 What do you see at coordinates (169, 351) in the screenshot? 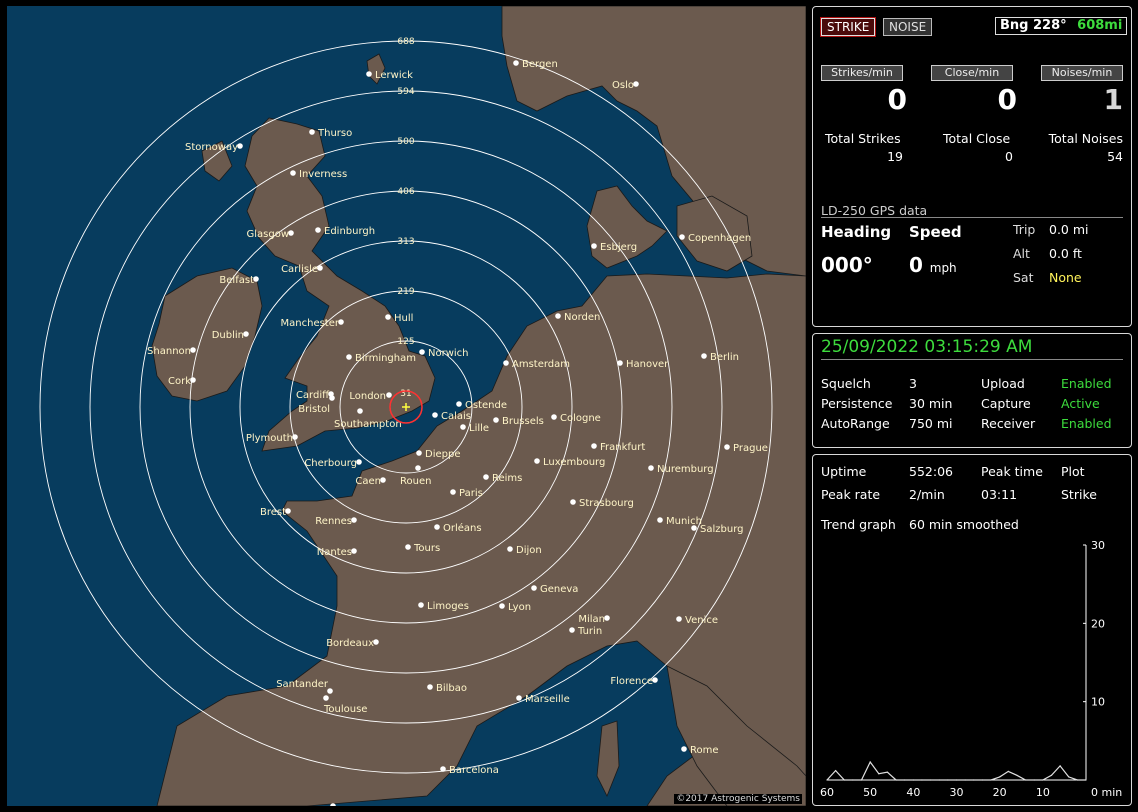
I see `city-label: Shannon` at bounding box center [169, 351].